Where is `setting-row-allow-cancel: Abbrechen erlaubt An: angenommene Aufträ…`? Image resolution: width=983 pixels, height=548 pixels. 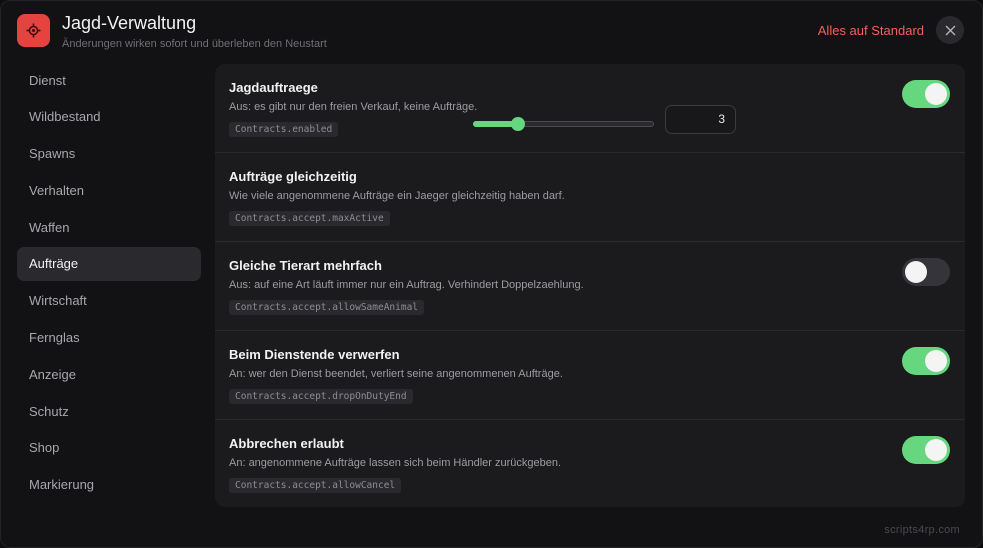
setting-row-allow-cancel: Abbrechen erlaubt An: angenommene Aufträ… is located at coordinates (590, 463).